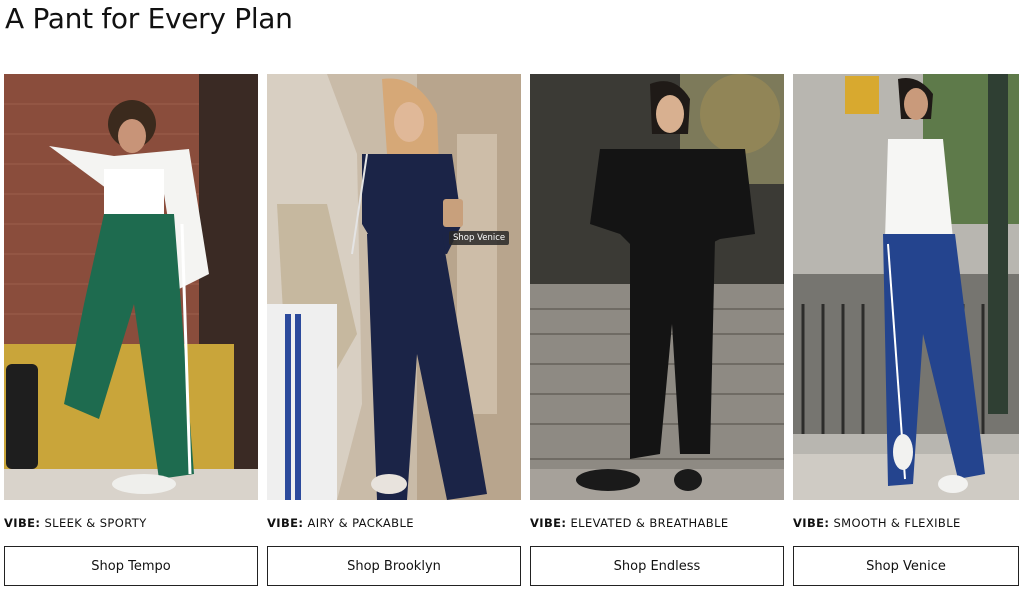 The height and width of the screenshot is (594, 1024). What do you see at coordinates (657, 566) in the screenshot?
I see `shop-endless-button: Shop Endless` at bounding box center [657, 566].